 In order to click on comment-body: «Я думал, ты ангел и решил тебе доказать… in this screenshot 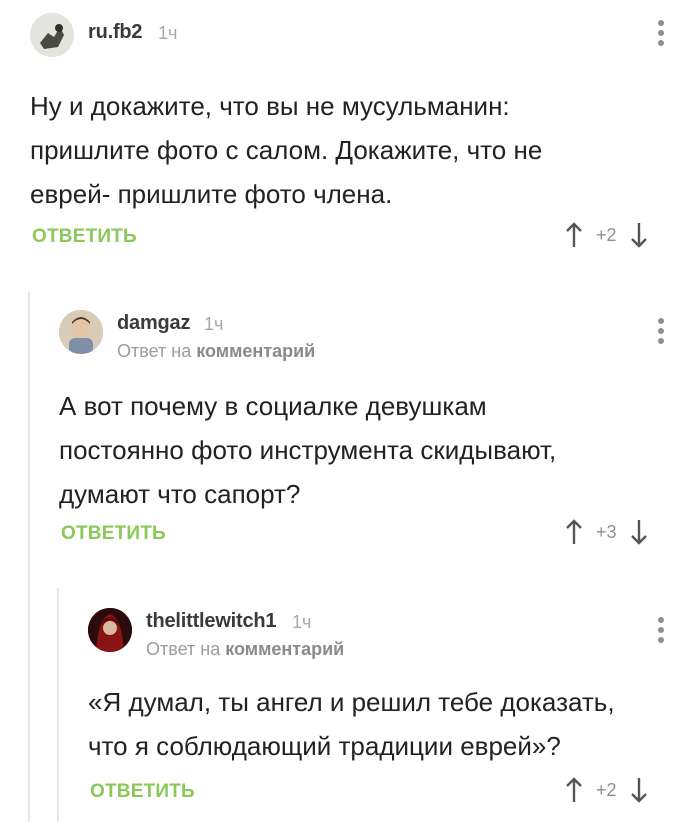, I will do `click(351, 724)`.